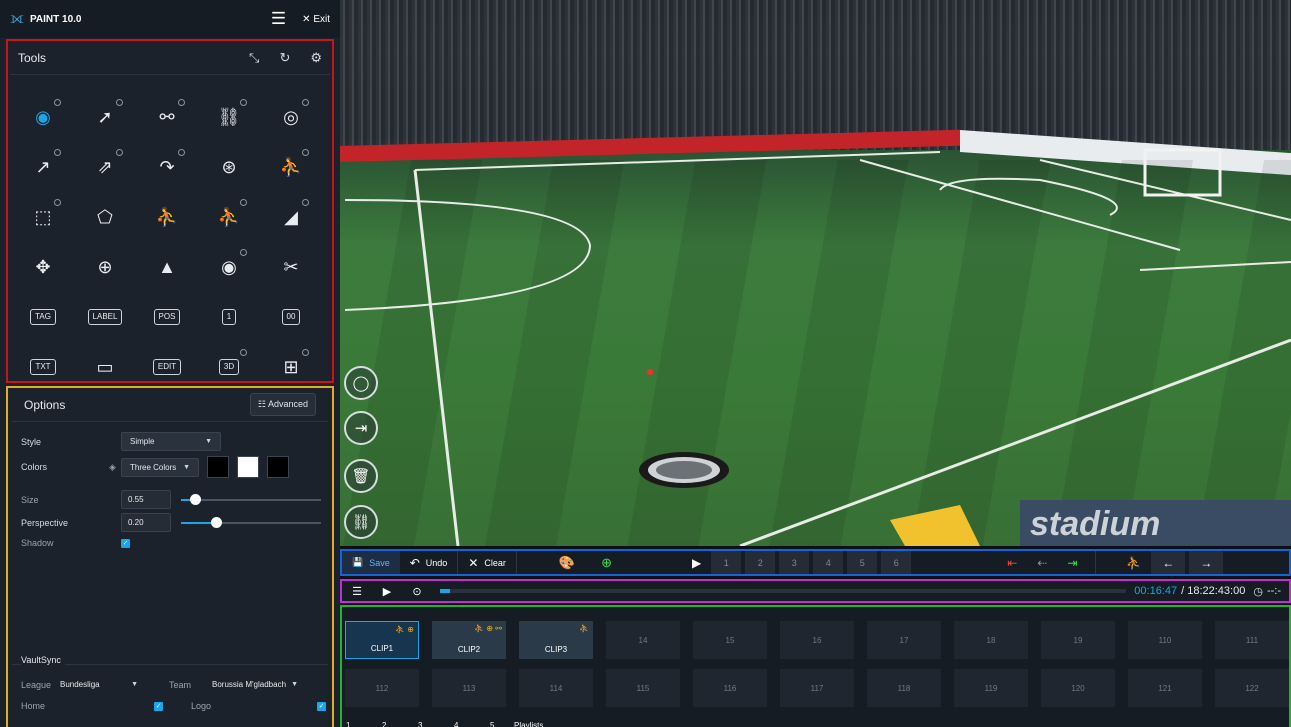  Describe the element at coordinates (291, 366) in the screenshot. I see `formation-tool-icon: ⊞` at that location.